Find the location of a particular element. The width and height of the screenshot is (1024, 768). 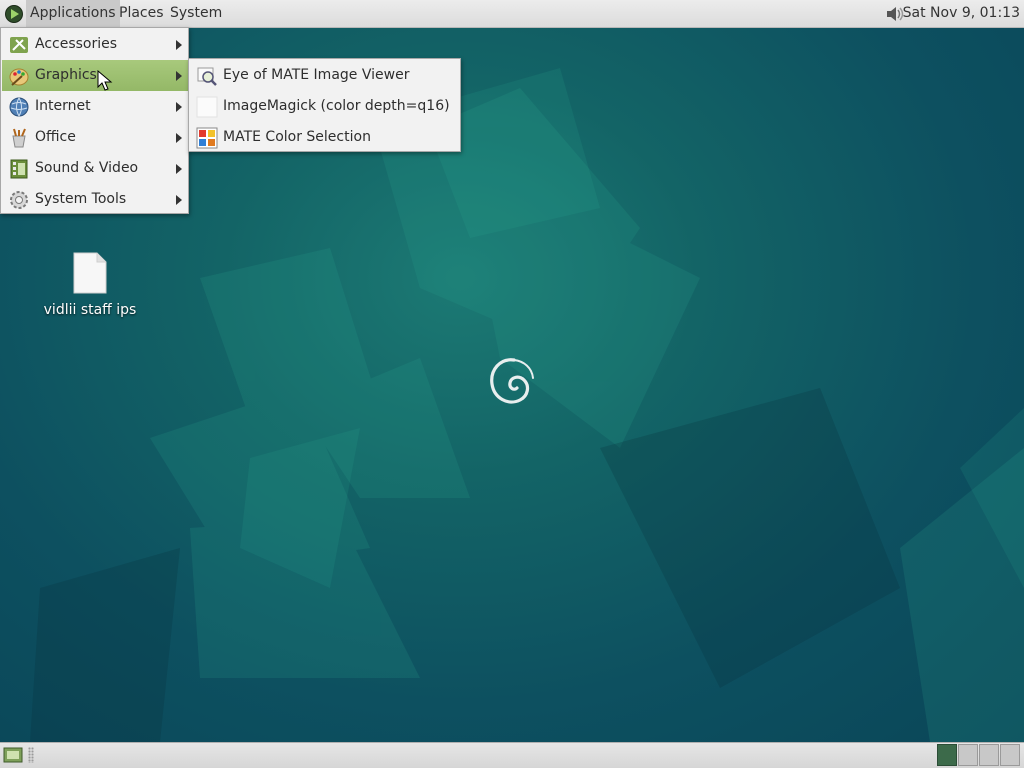

menu-item-label: ImageMagick (color depth=q16) is located at coordinates (336, 106).